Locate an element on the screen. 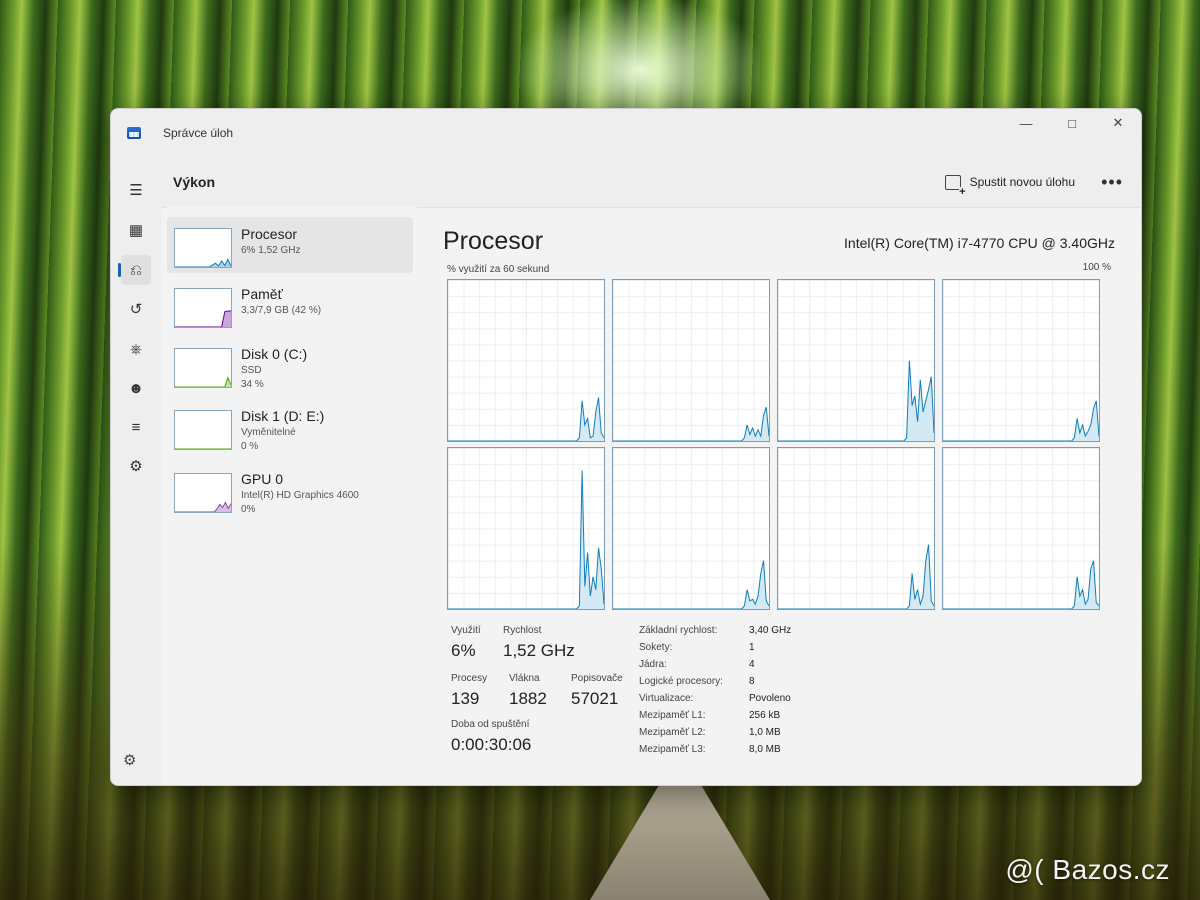 The height and width of the screenshot is (900, 1200). threads-value: 1882 is located at coordinates (528, 698).